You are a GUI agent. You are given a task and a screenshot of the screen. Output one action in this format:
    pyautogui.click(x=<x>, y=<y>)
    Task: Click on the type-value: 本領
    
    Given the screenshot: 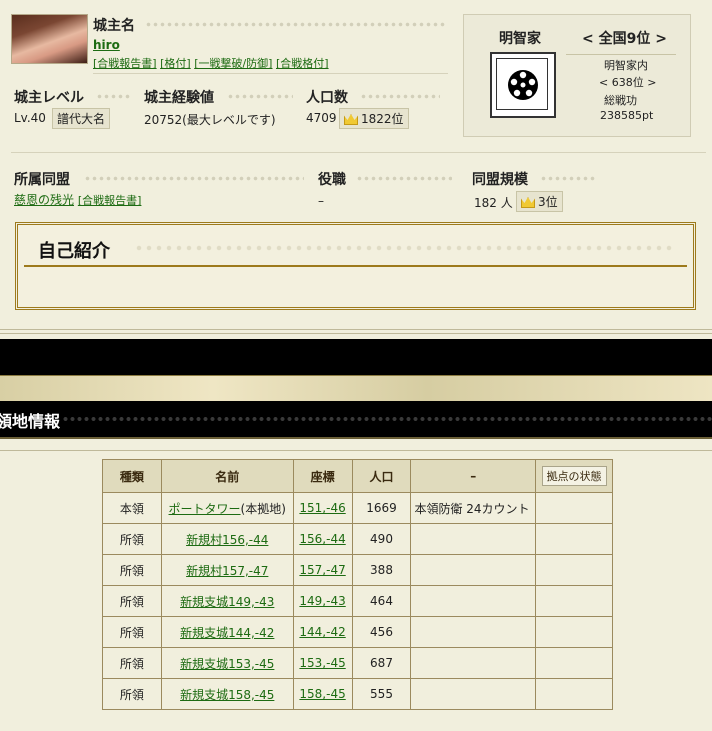 What is the action you would take?
    pyautogui.click(x=131, y=508)
    